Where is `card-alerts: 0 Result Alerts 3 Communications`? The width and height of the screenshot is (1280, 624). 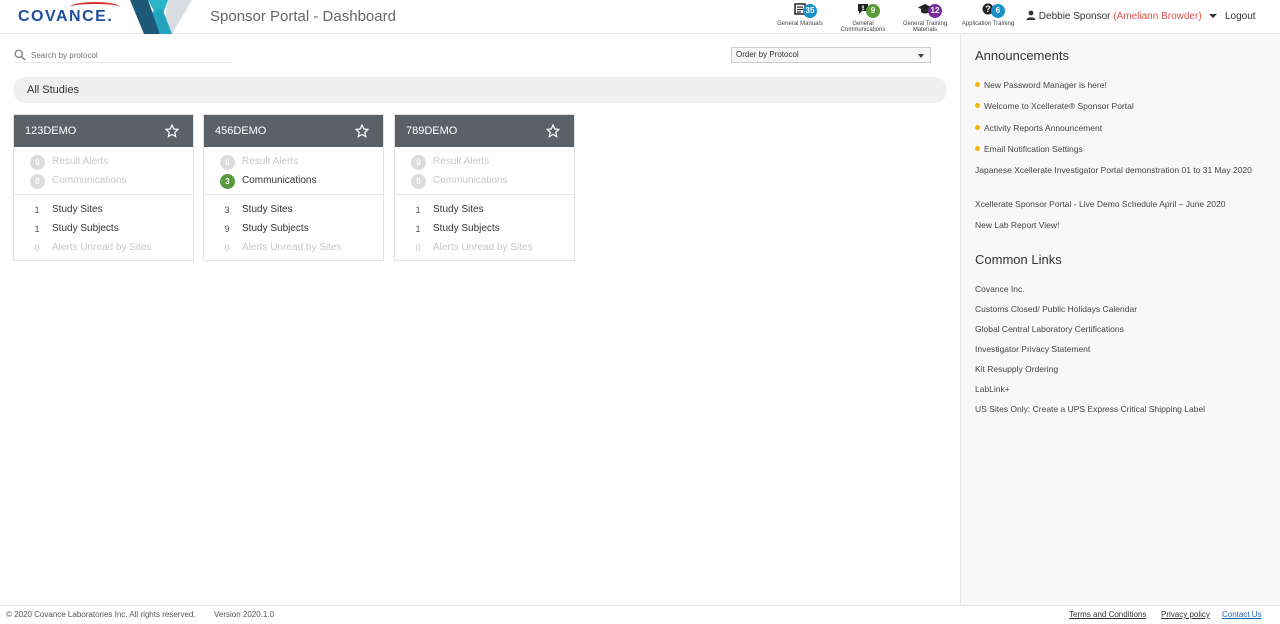 card-alerts: 0 Result Alerts 3 Communications is located at coordinates (293, 171).